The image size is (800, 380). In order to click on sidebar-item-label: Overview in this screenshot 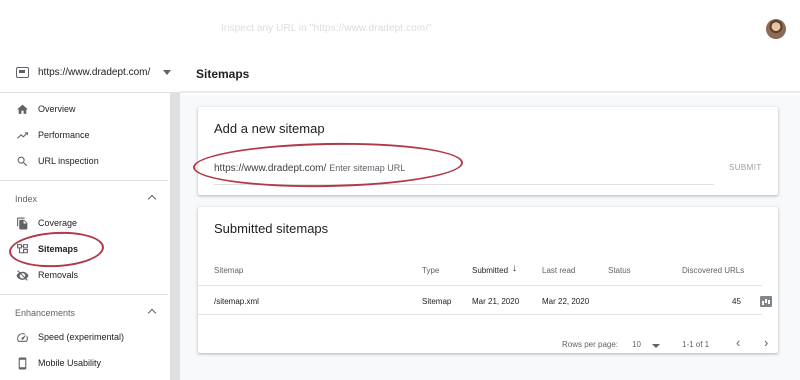, I will do `click(57, 109)`.